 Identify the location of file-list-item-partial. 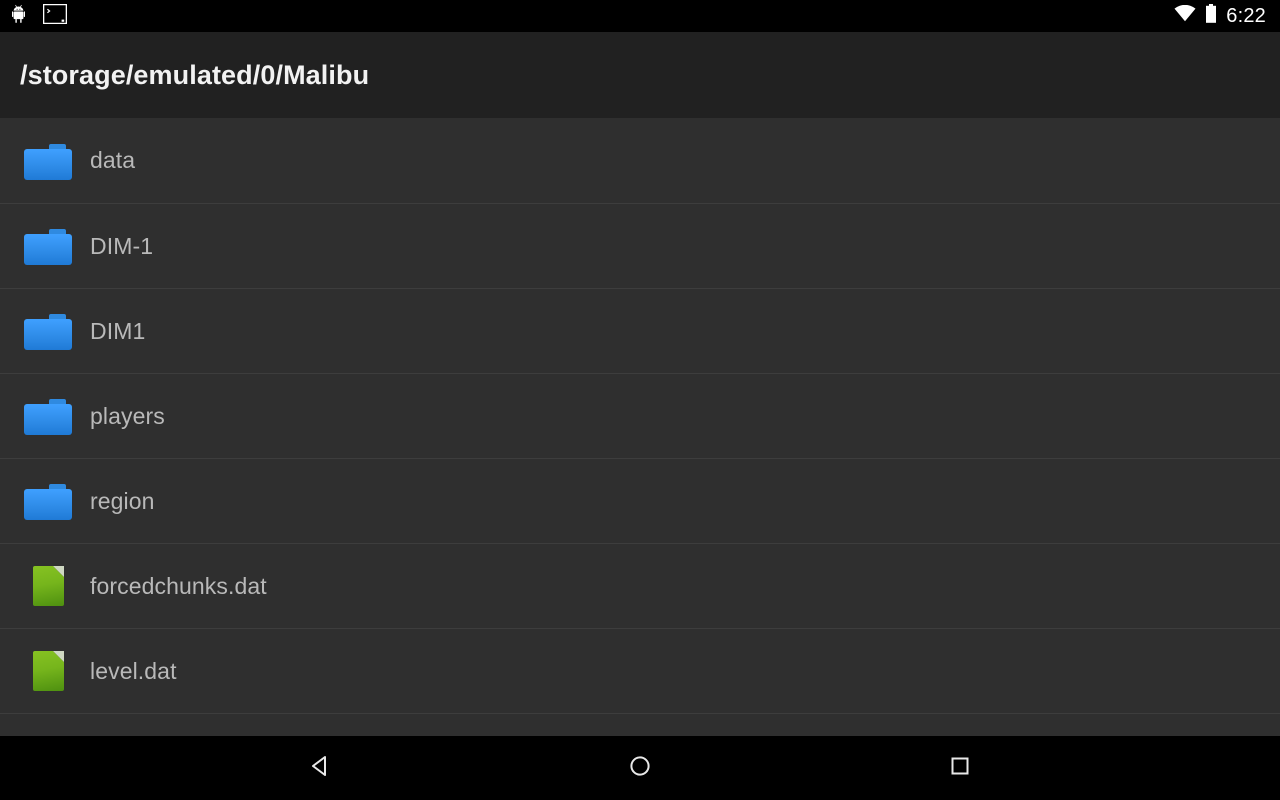
(640, 725).